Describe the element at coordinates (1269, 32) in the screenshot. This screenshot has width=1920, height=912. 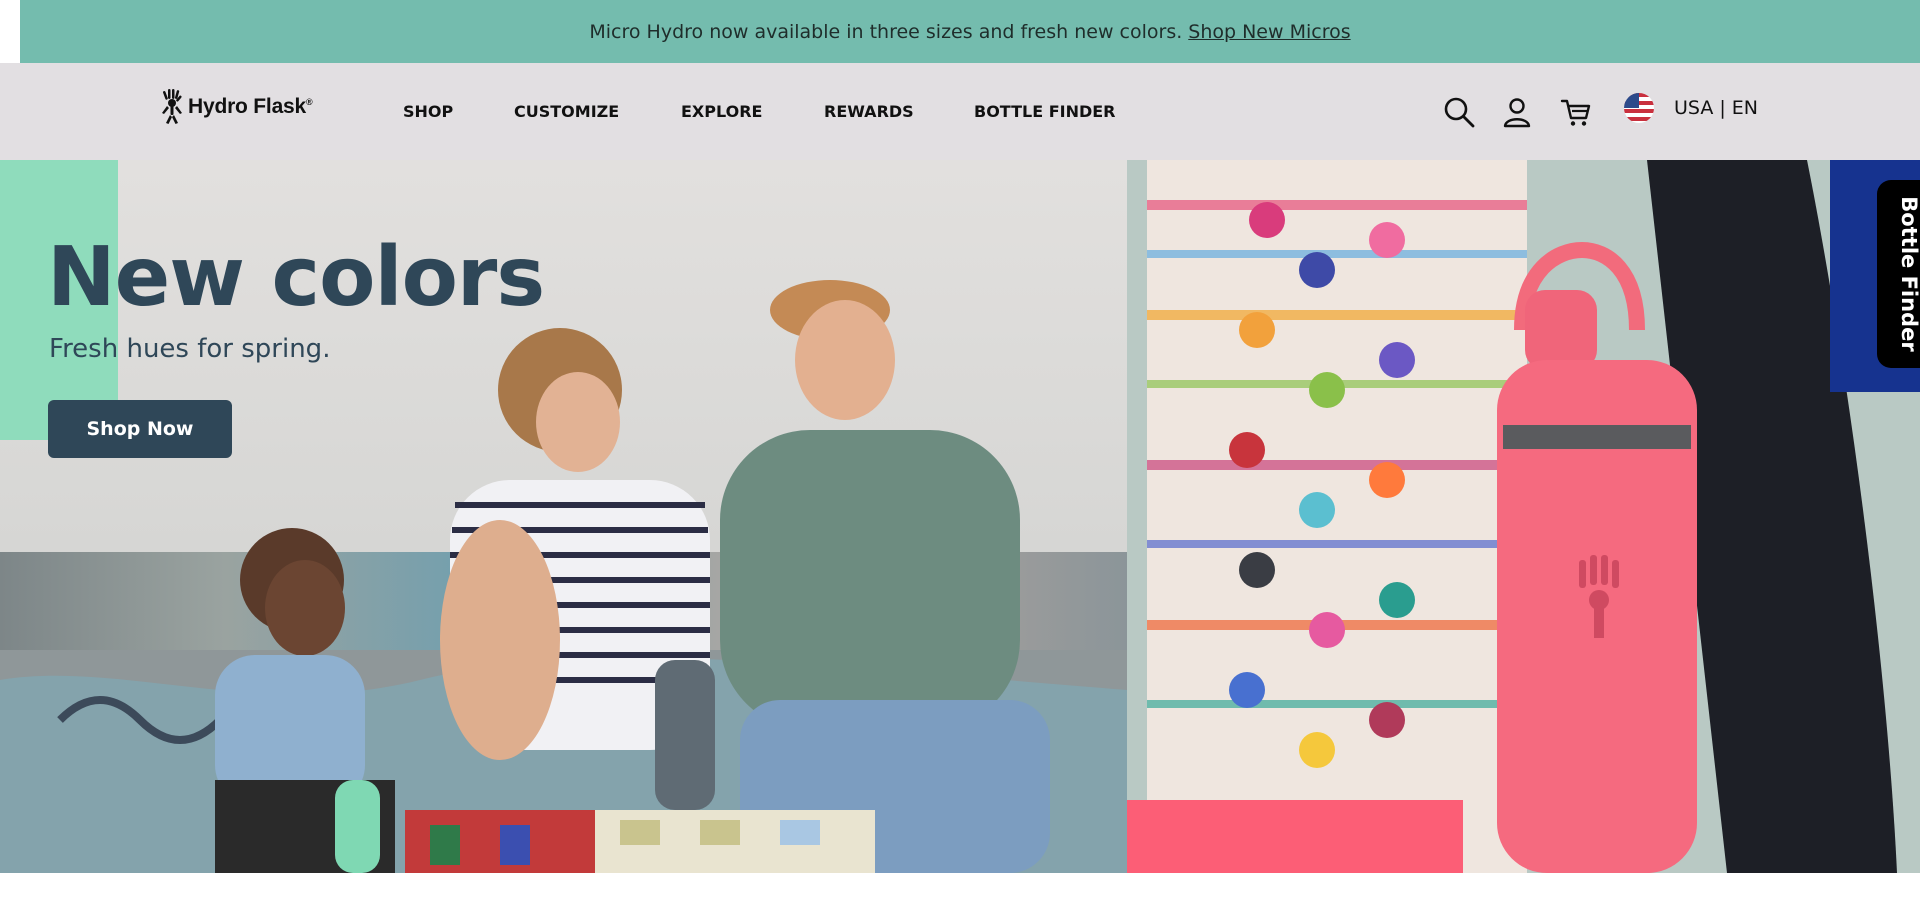
I see `promo-link: Shop New Micros` at that location.